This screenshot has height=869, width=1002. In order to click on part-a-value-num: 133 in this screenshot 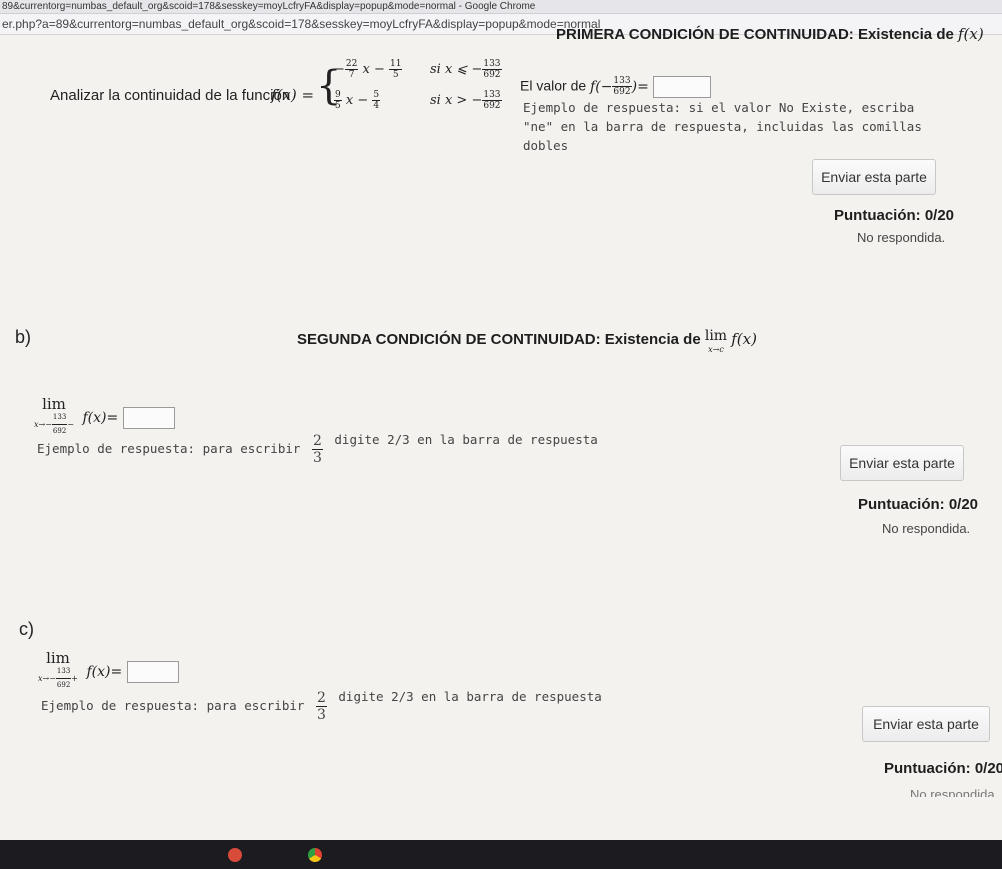, I will do `click(622, 82)`.